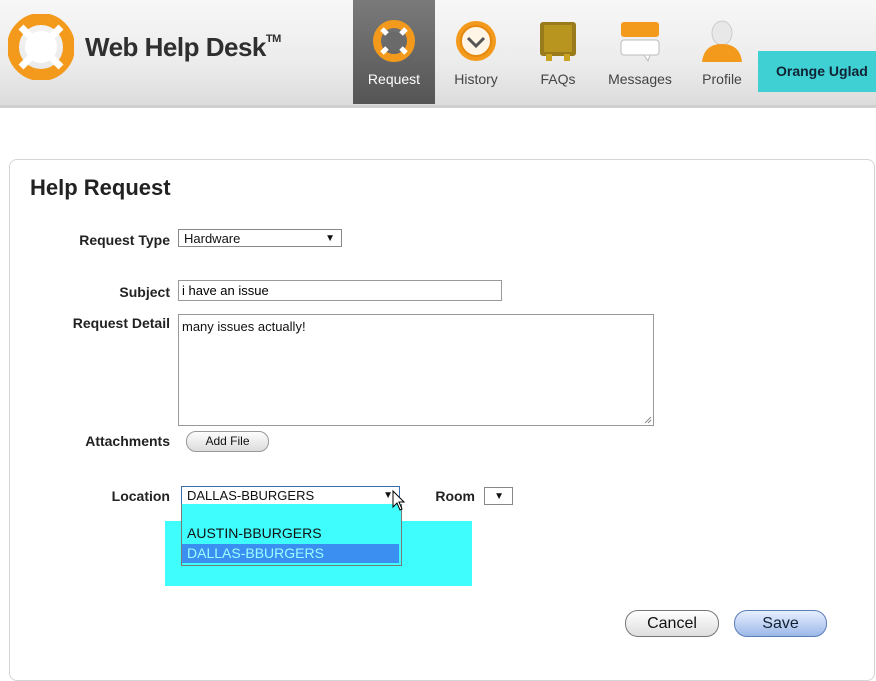 This screenshot has height=681, width=876. Describe the element at coordinates (260, 238) in the screenshot. I see `request-type-select: Hardware ▼` at that location.